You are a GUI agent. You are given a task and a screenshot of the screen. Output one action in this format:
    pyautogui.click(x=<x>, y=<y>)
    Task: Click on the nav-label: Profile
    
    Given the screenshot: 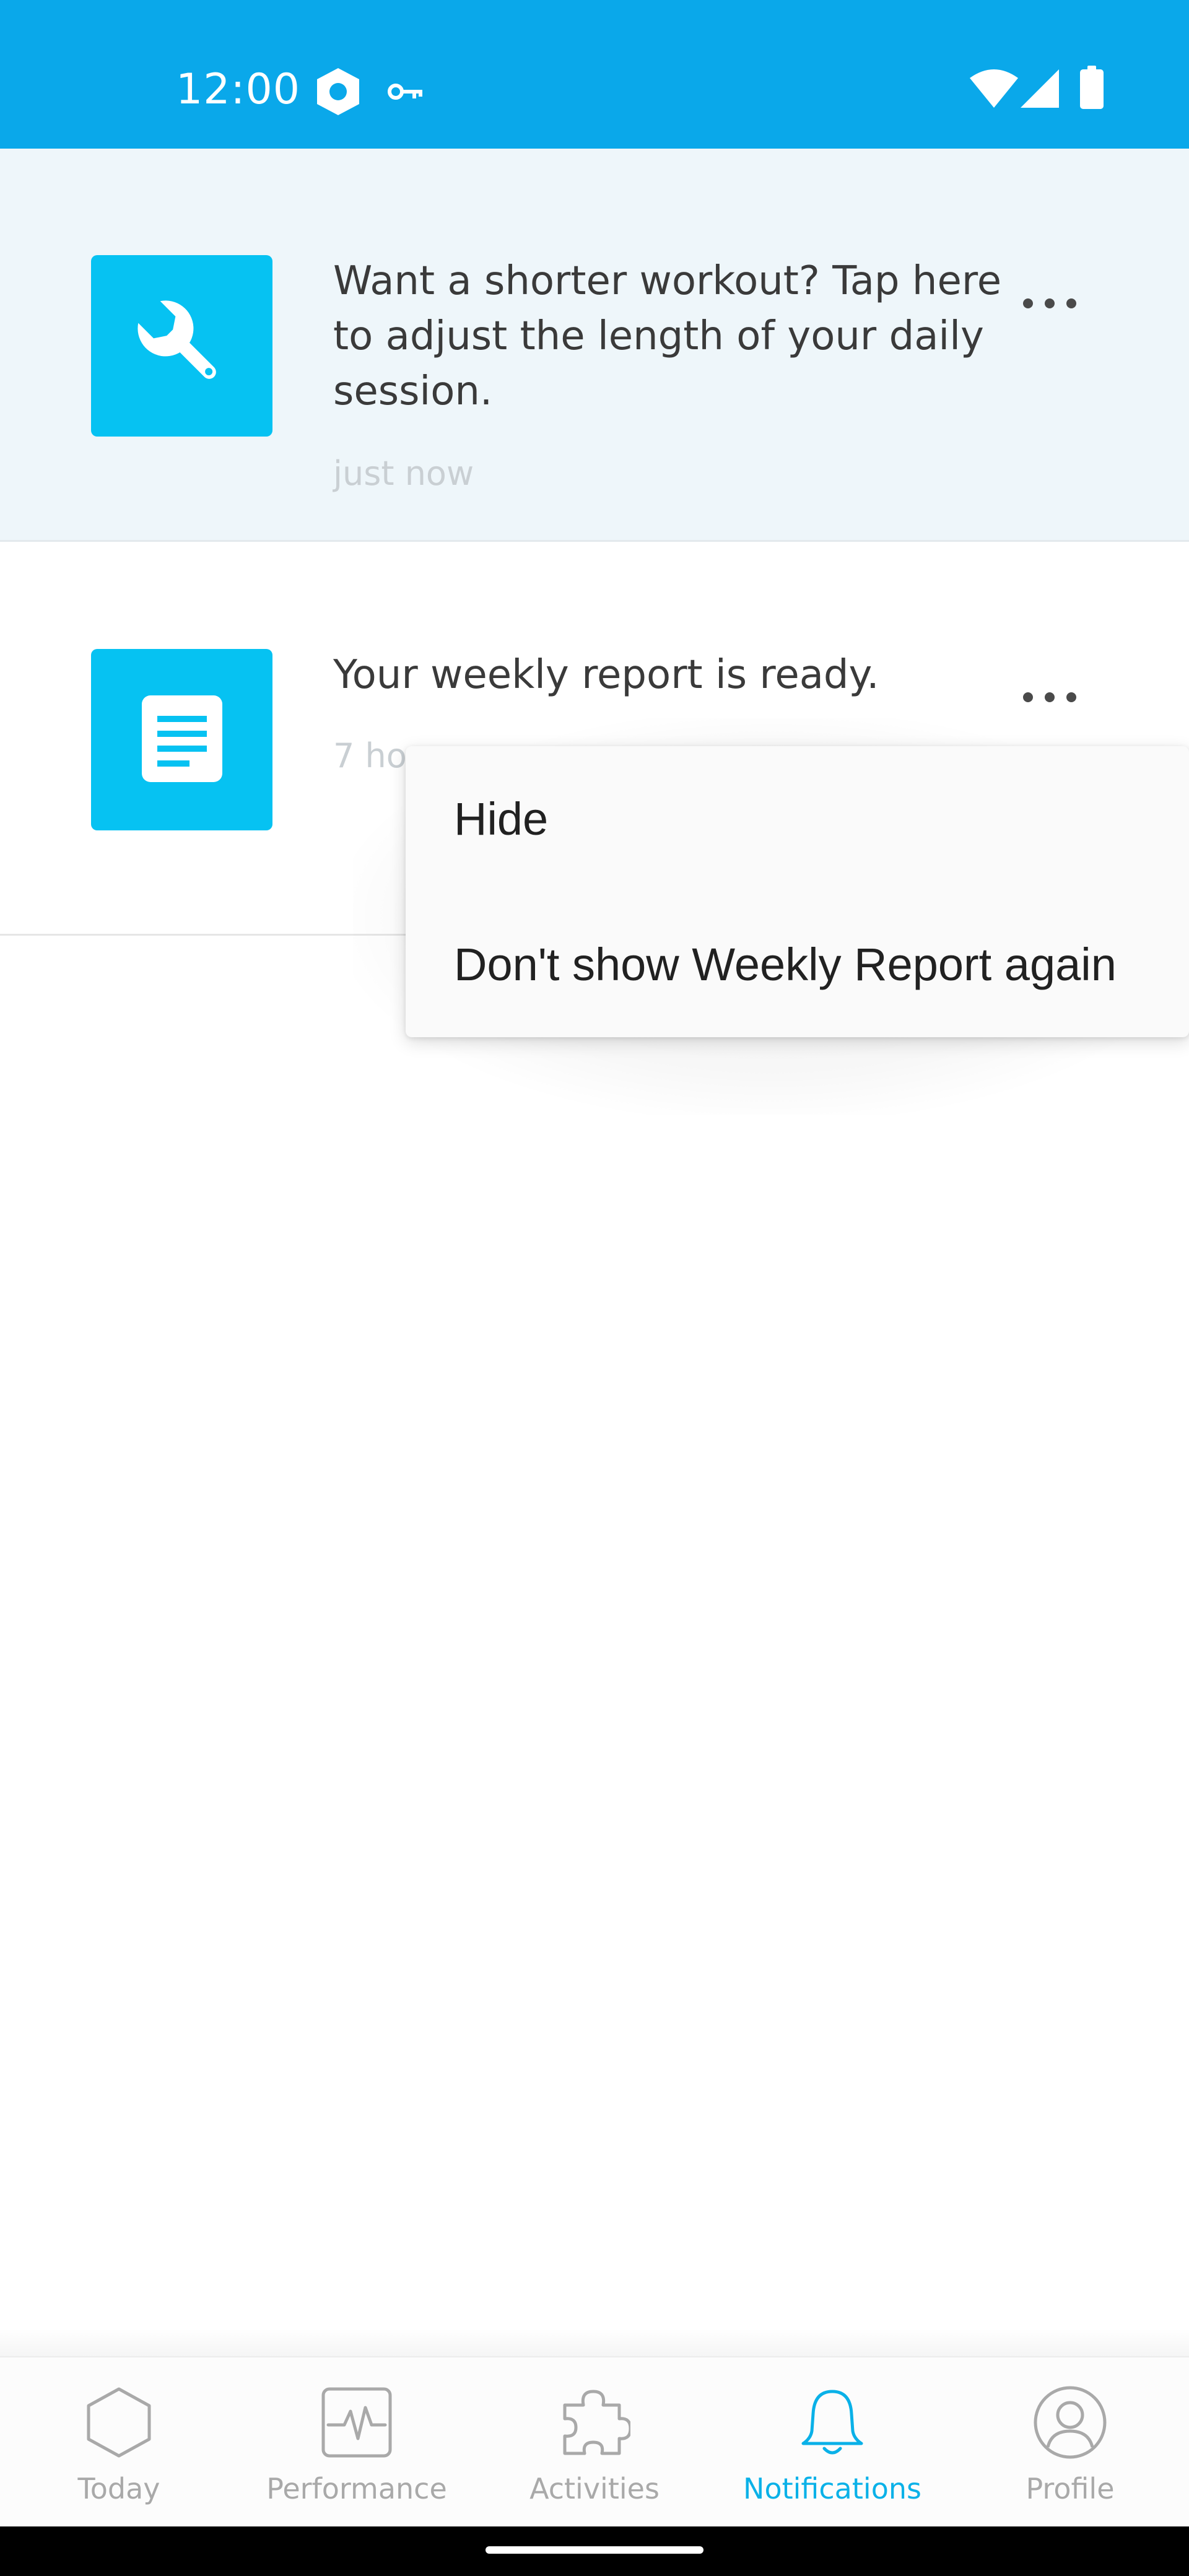 What is the action you would take?
    pyautogui.click(x=1070, y=2488)
    